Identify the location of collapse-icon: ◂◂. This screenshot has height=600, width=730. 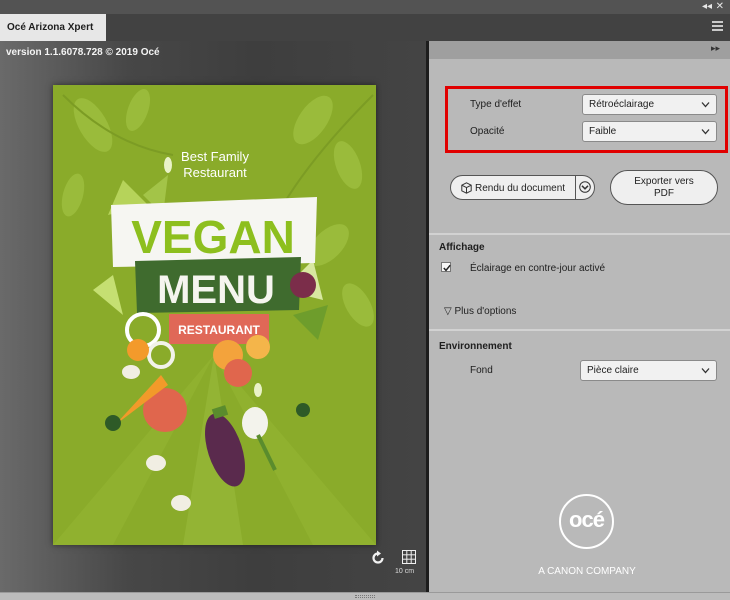
(707, 7).